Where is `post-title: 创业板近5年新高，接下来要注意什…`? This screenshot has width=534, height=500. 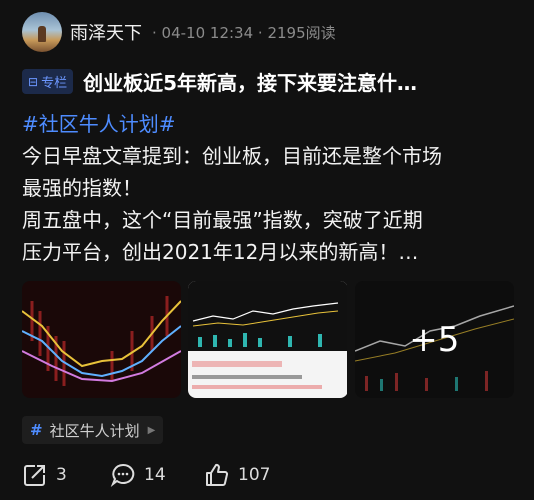
post-title: 创业板近5年新高，接下来要注意什… is located at coordinates (250, 81).